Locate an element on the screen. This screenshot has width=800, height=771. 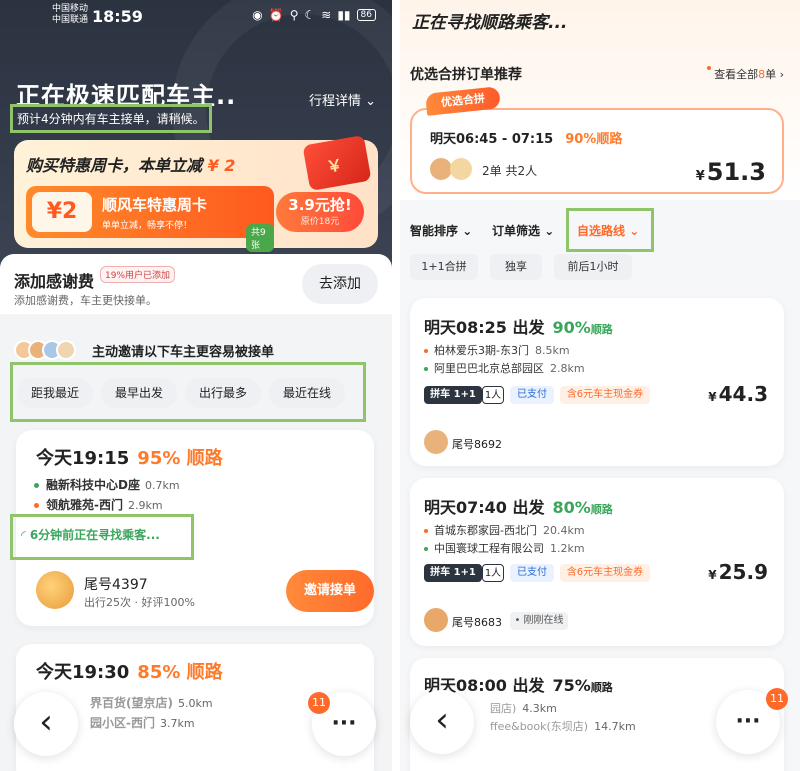
driver-stats: 出行25次 · 好评100% is located at coordinates (139, 602).